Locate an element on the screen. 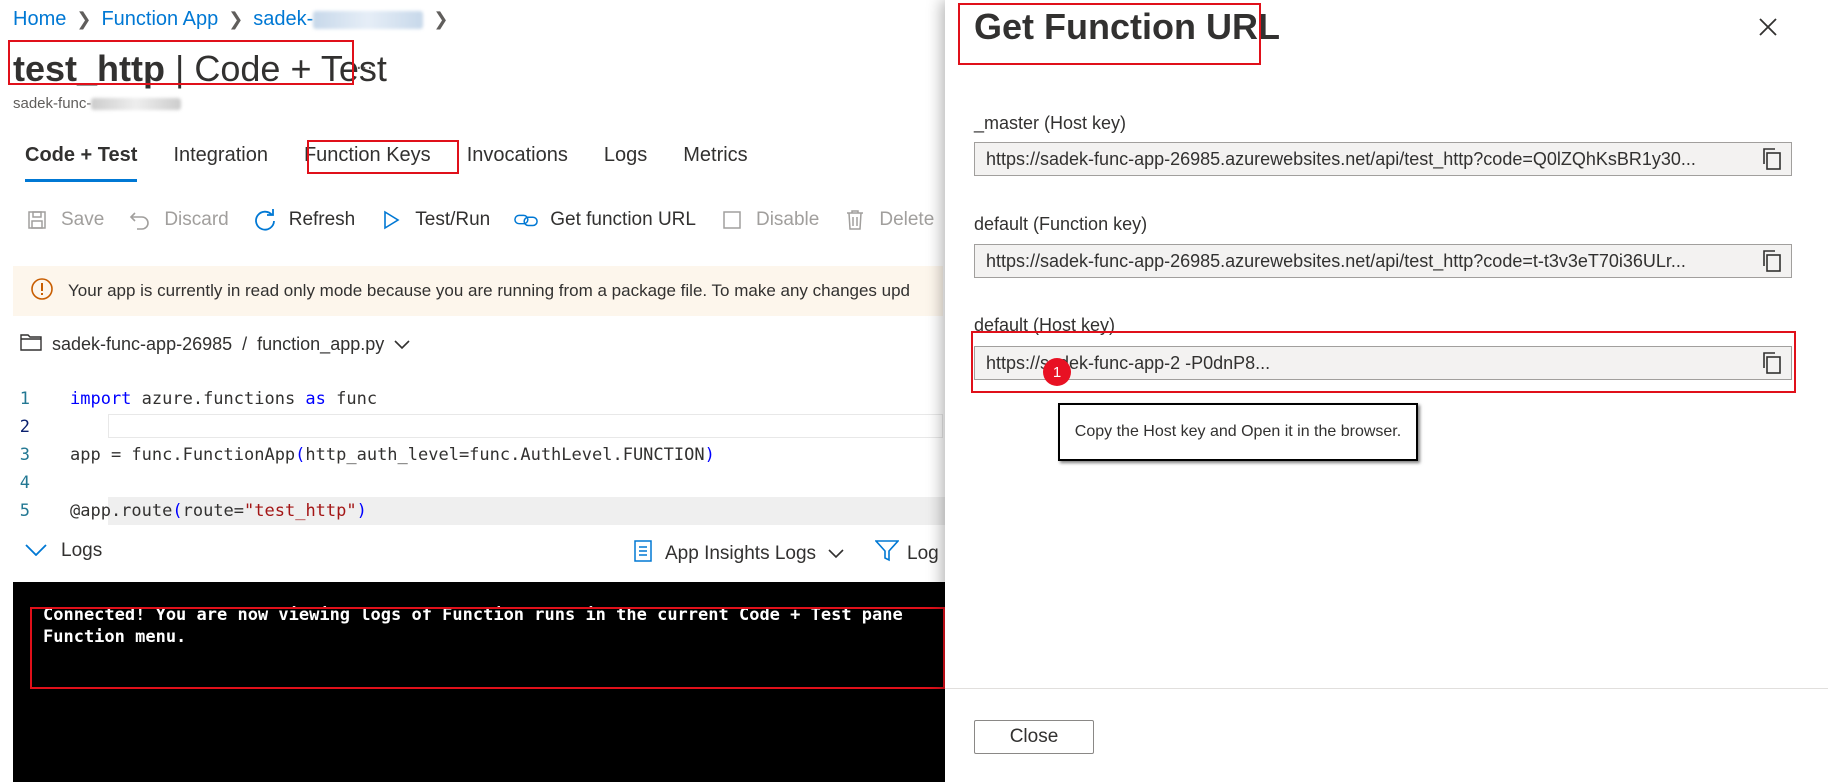  app-insights-logs-label: App Insights Logs is located at coordinates (741, 553).